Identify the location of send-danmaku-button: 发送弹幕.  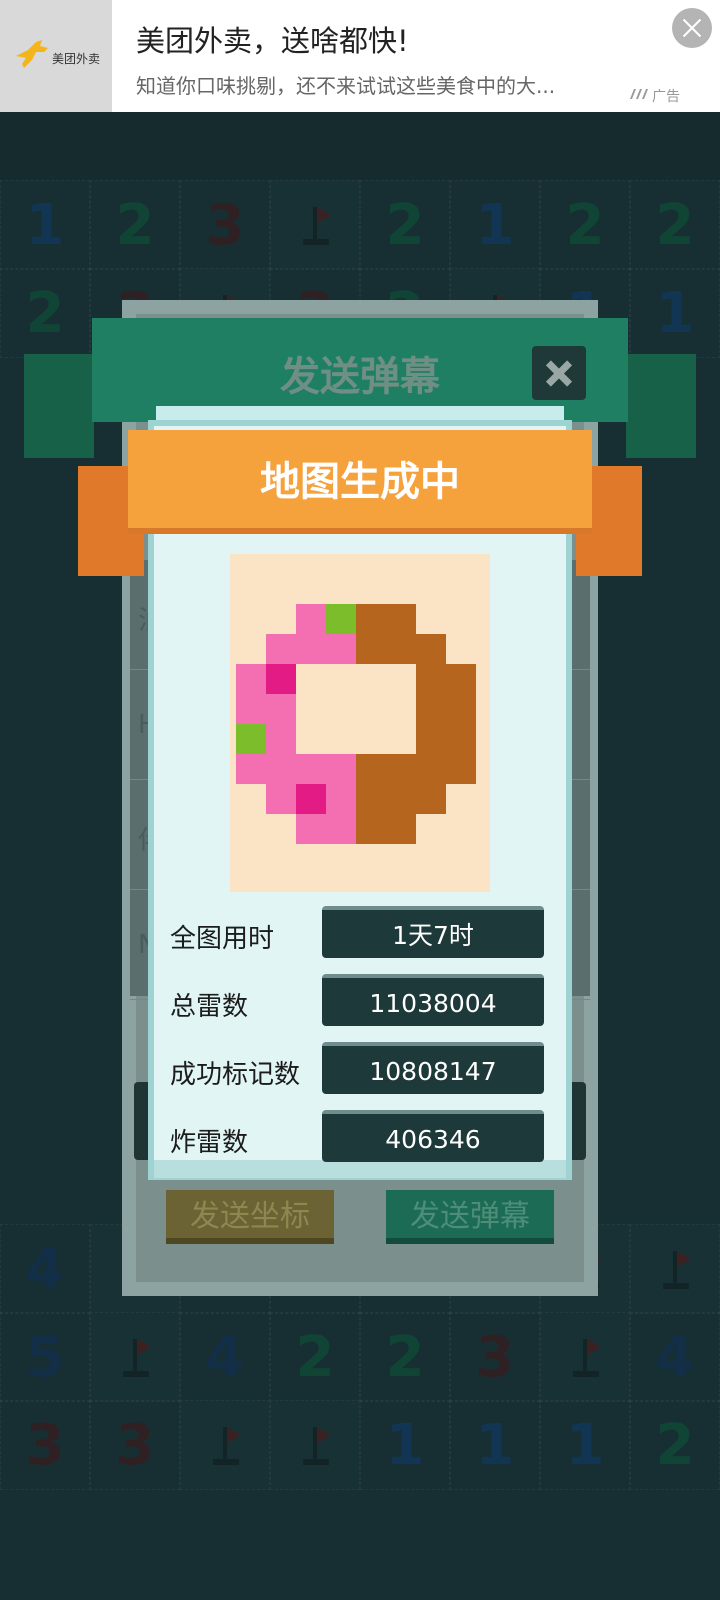
(470, 1217).